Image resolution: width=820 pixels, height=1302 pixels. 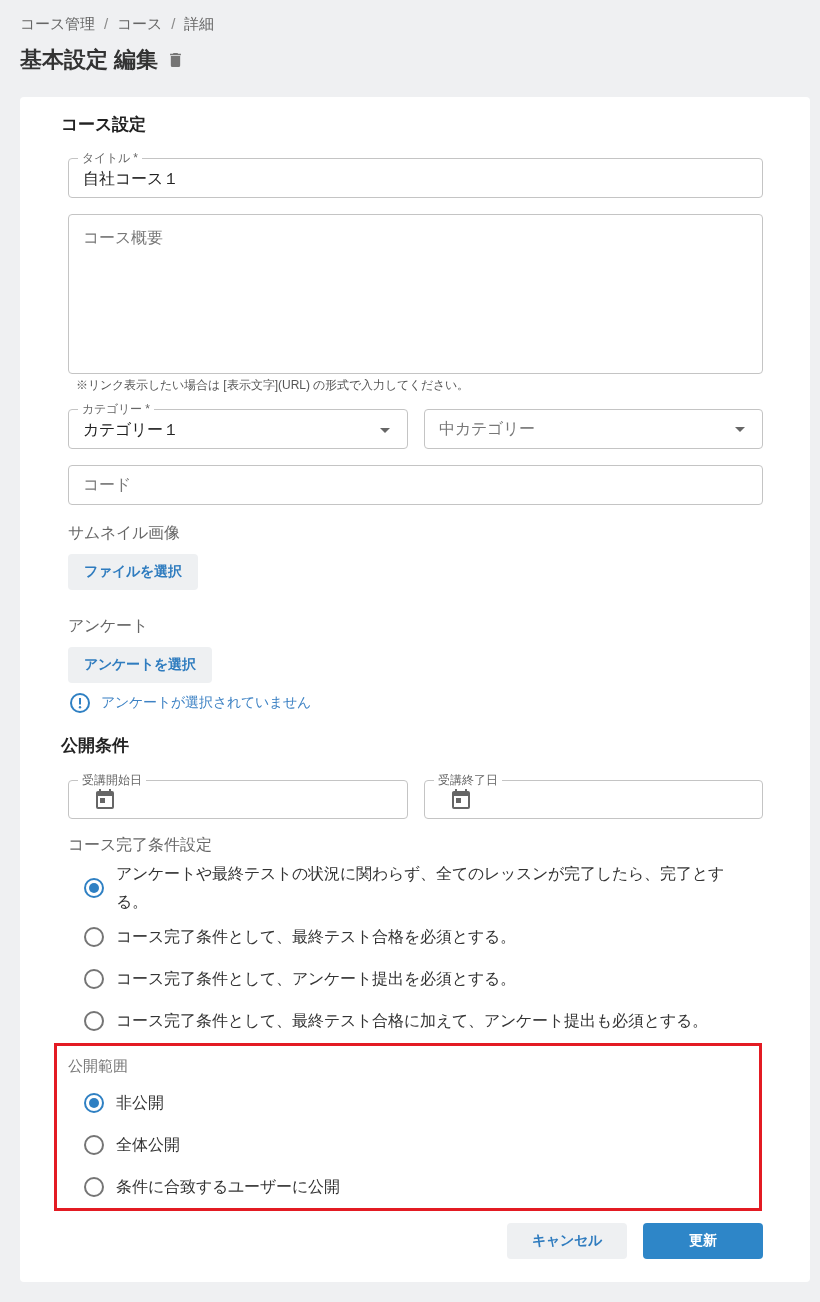 I want to click on trash-icon, so click(x=176, y=60).